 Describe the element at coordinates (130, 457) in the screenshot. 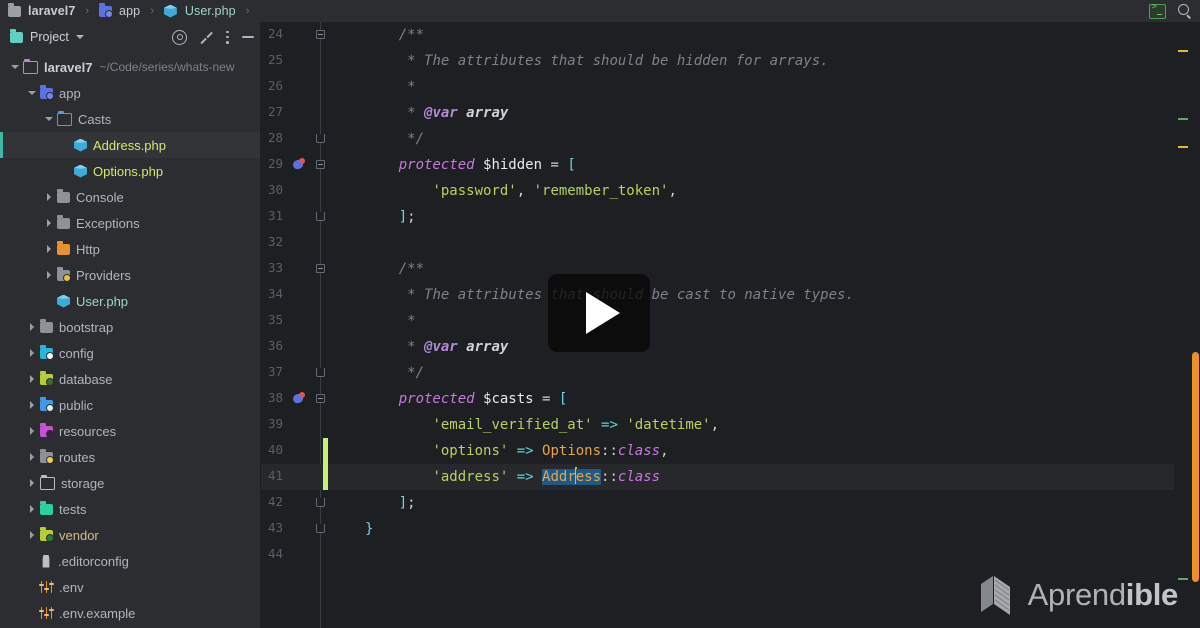

I see `tree-item-routes: routes` at that location.